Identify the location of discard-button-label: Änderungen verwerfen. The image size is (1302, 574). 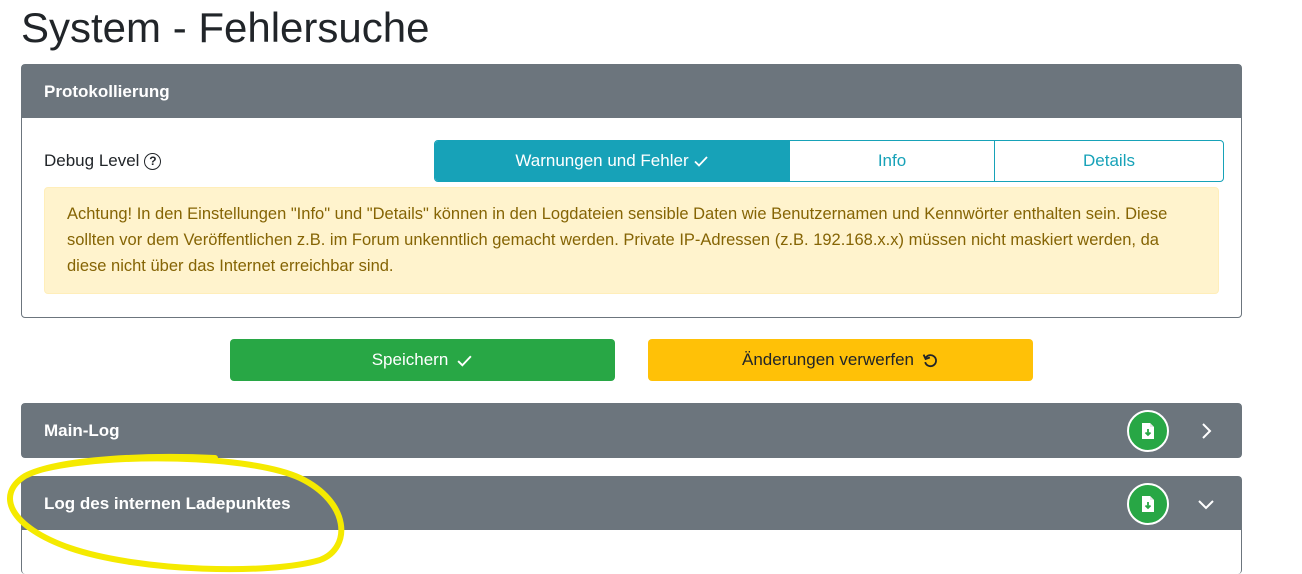
(827, 359).